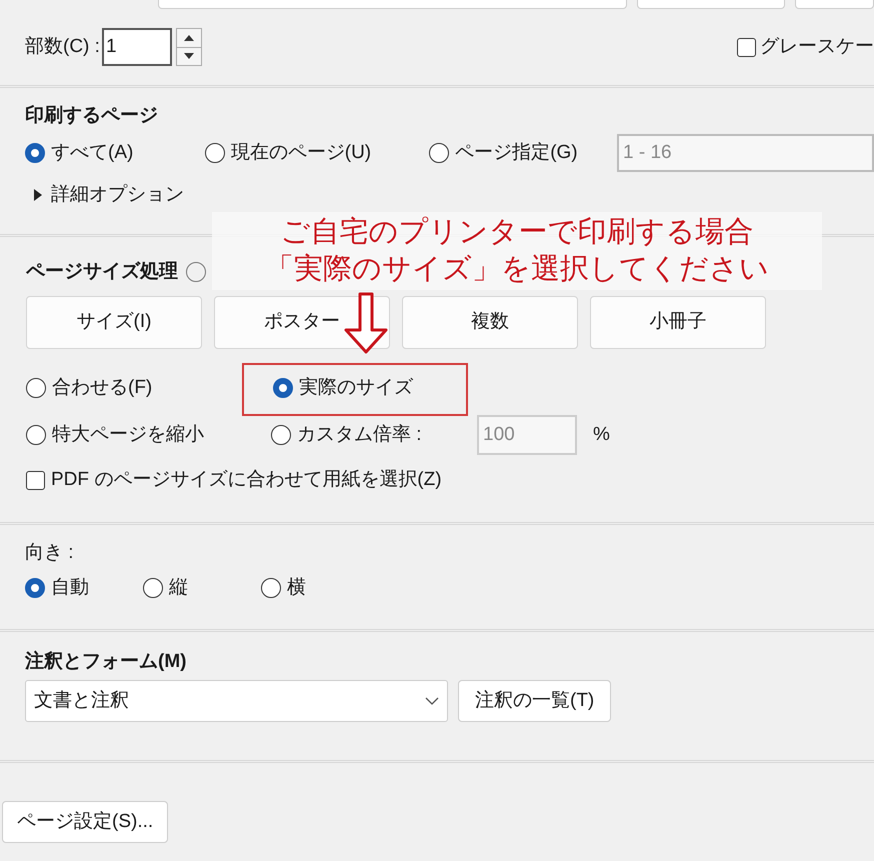 Image resolution: width=874 pixels, height=861 pixels. What do you see at coordinates (50, 553) in the screenshot?
I see `section-heading: 向き :` at bounding box center [50, 553].